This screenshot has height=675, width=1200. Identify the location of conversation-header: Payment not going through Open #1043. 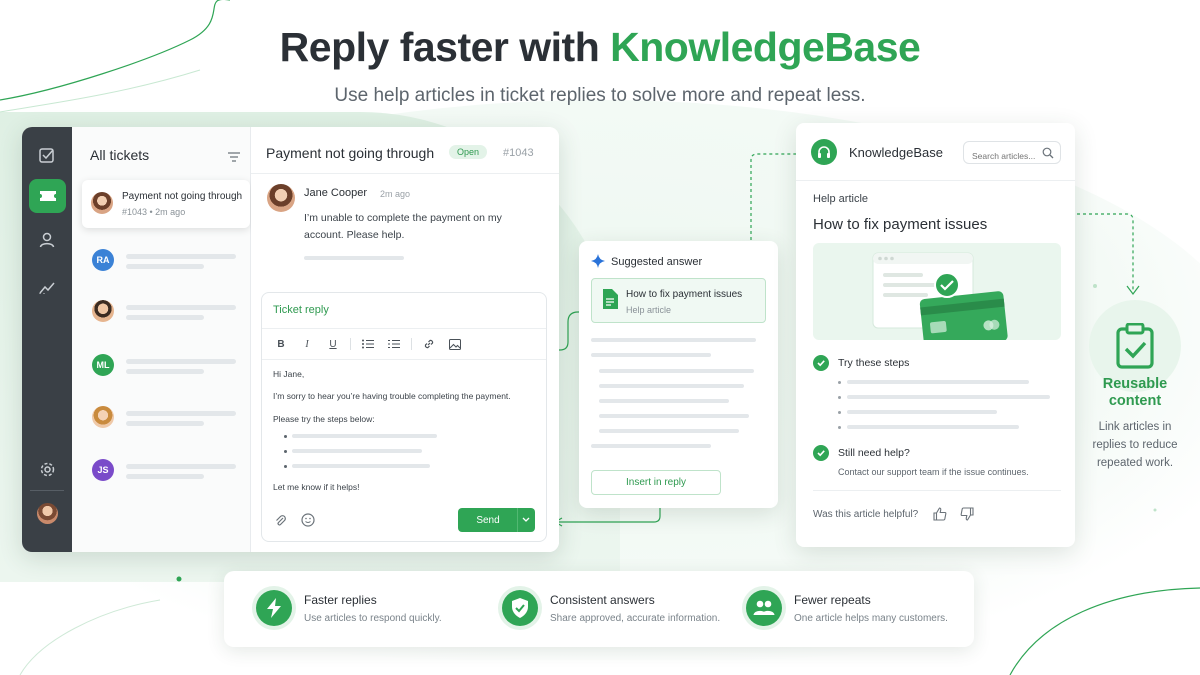
(405, 150).